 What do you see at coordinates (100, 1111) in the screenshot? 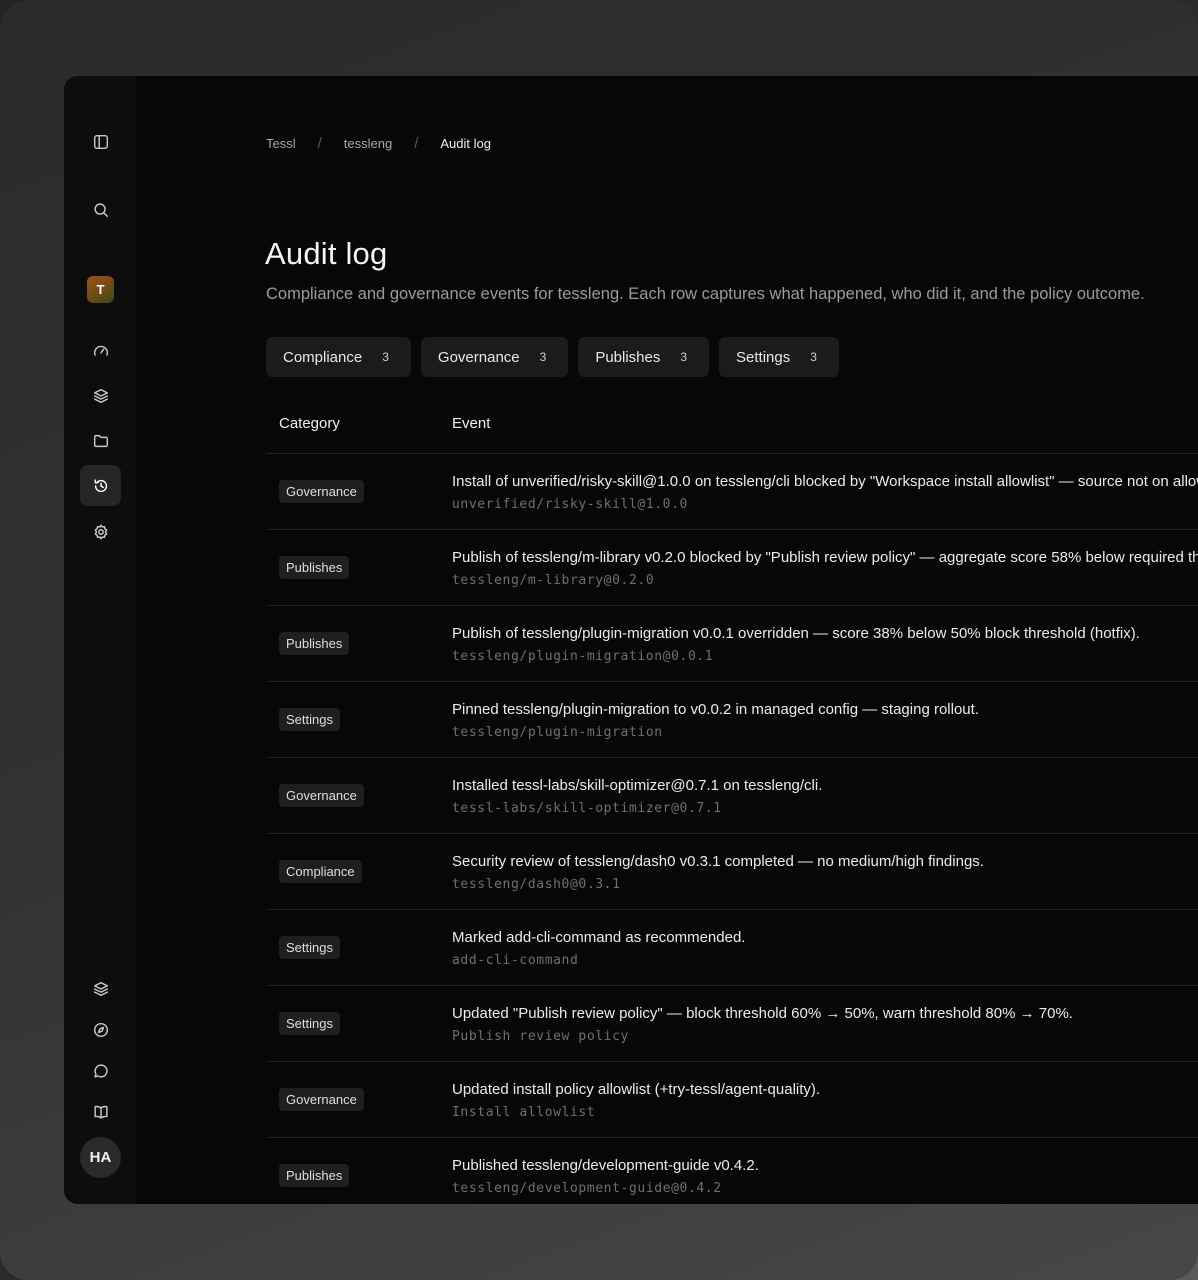
I see `book-icon` at bounding box center [100, 1111].